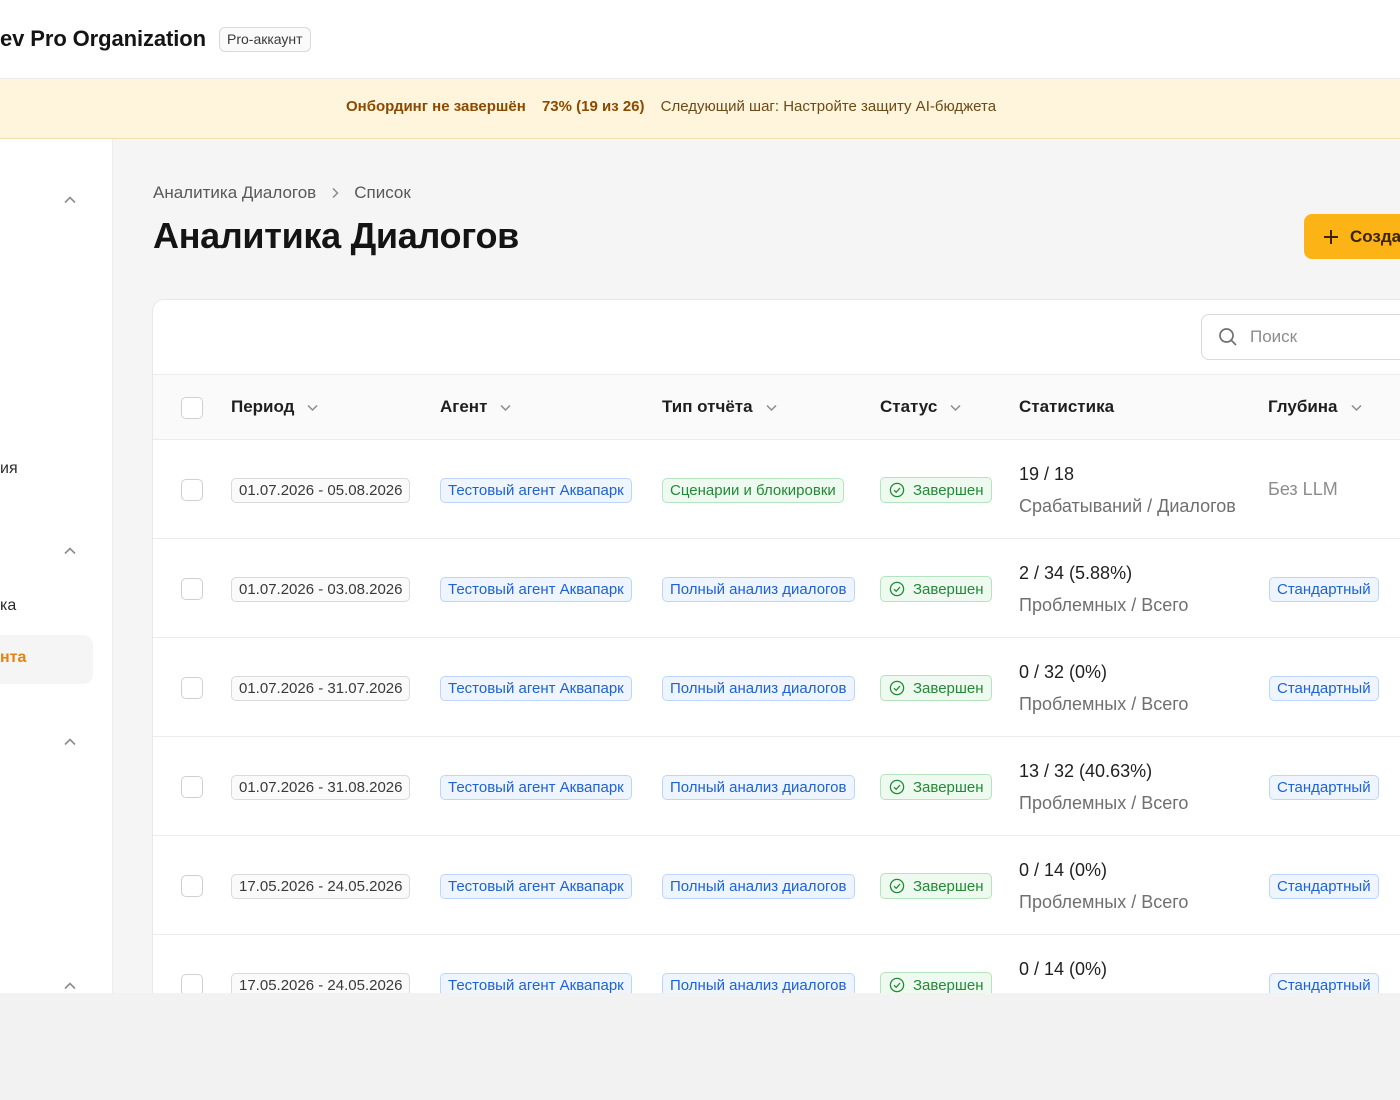 Image resolution: width=1400 pixels, height=1100 pixels. Describe the element at coordinates (436, 106) in the screenshot. I see `banner-title: Онбординг не завершён` at that location.